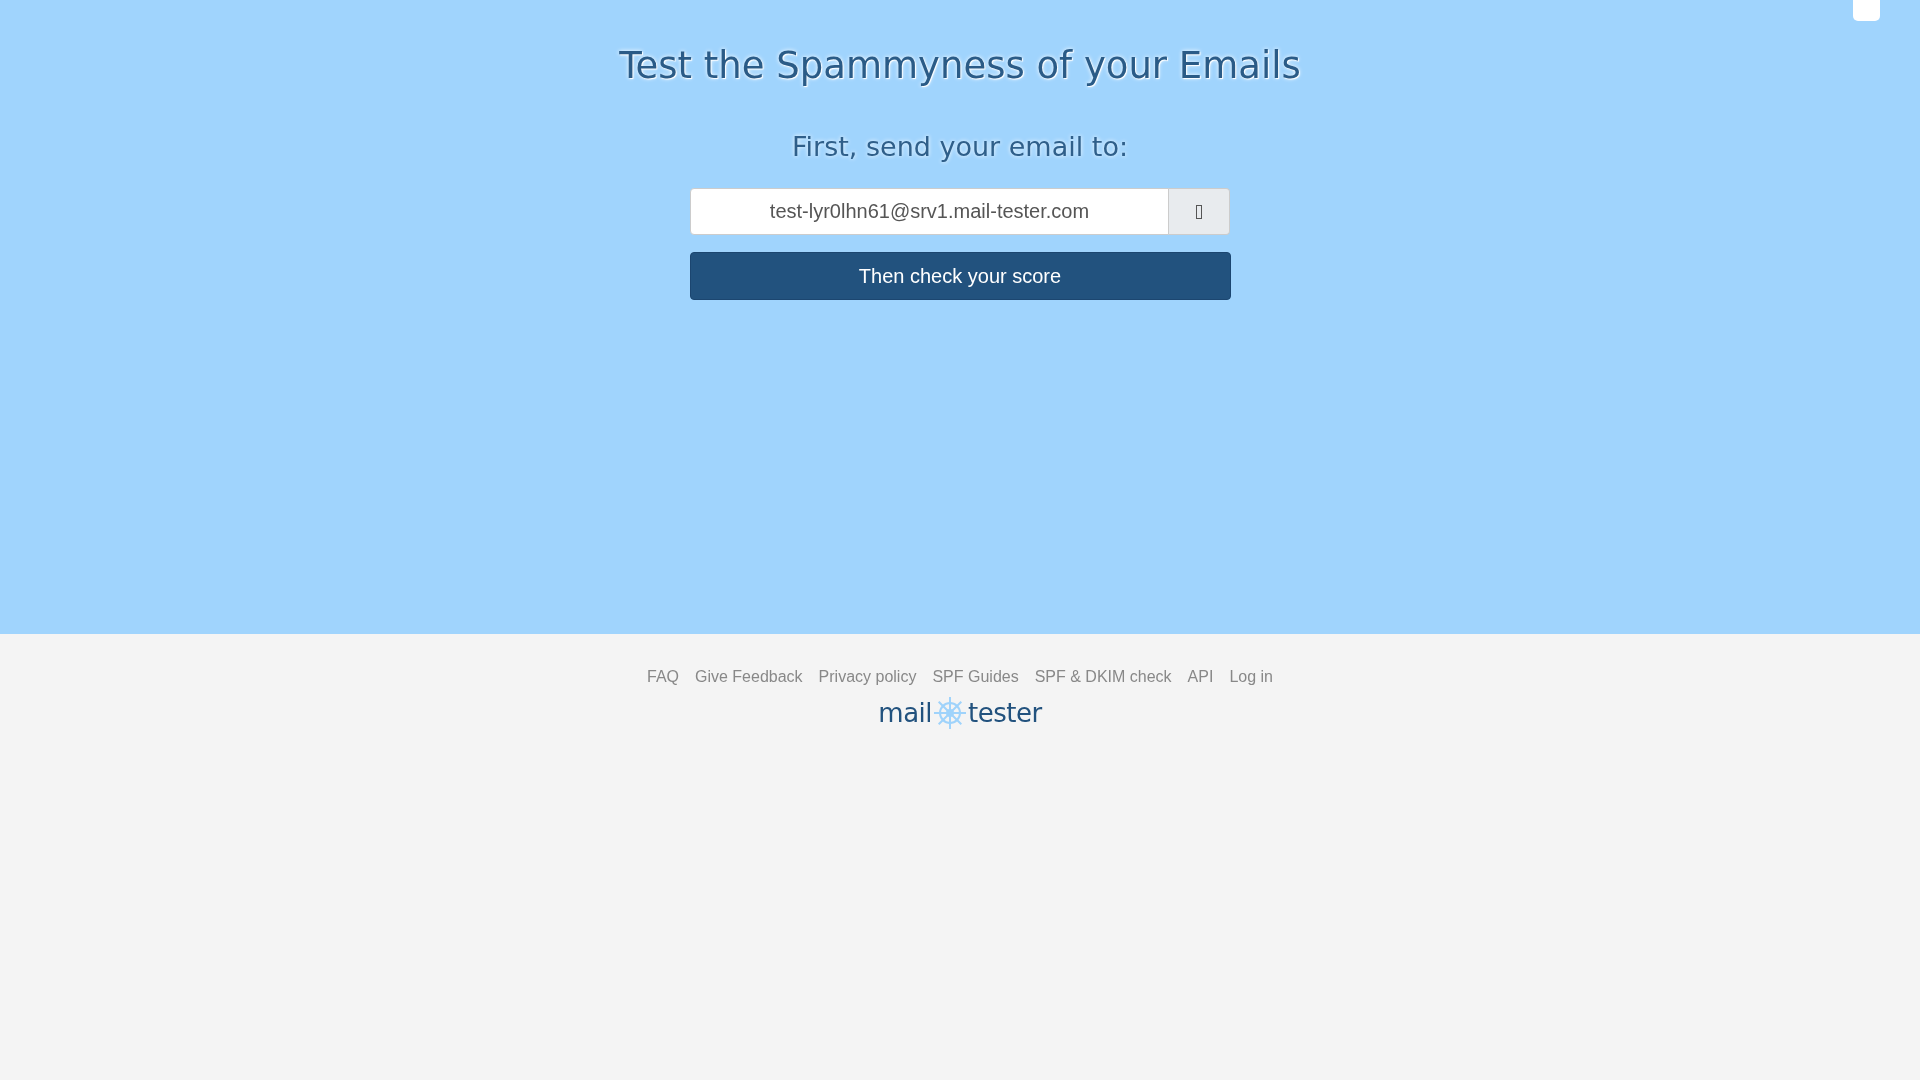  What do you see at coordinates (960, 276) in the screenshot?
I see `check-score-button: Then check your score` at bounding box center [960, 276].